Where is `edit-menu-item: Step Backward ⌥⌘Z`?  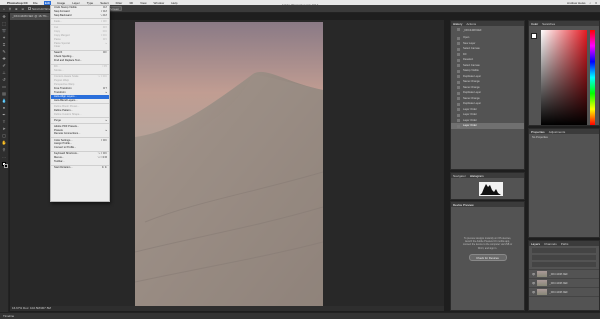
edit-menu-item: Step Backward ⌥⌘Z is located at coordinates (80, 16).